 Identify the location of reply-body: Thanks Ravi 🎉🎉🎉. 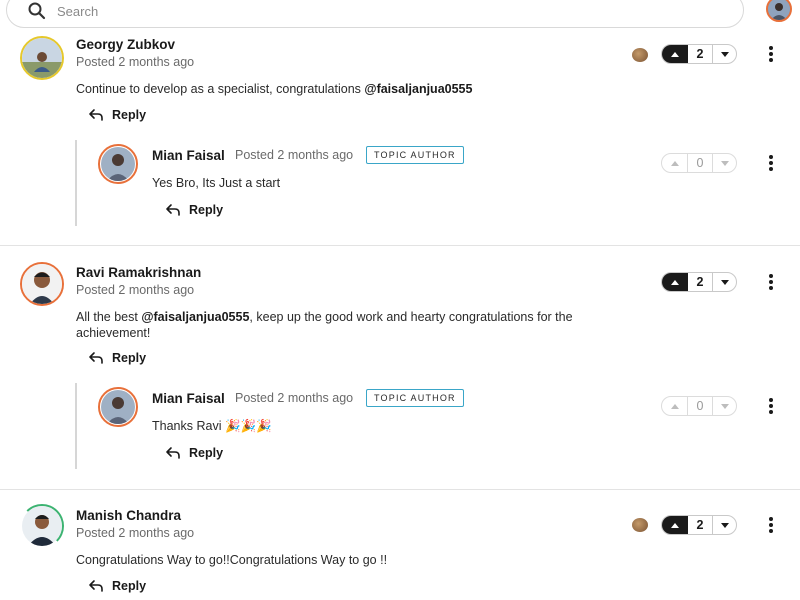
(212, 426).